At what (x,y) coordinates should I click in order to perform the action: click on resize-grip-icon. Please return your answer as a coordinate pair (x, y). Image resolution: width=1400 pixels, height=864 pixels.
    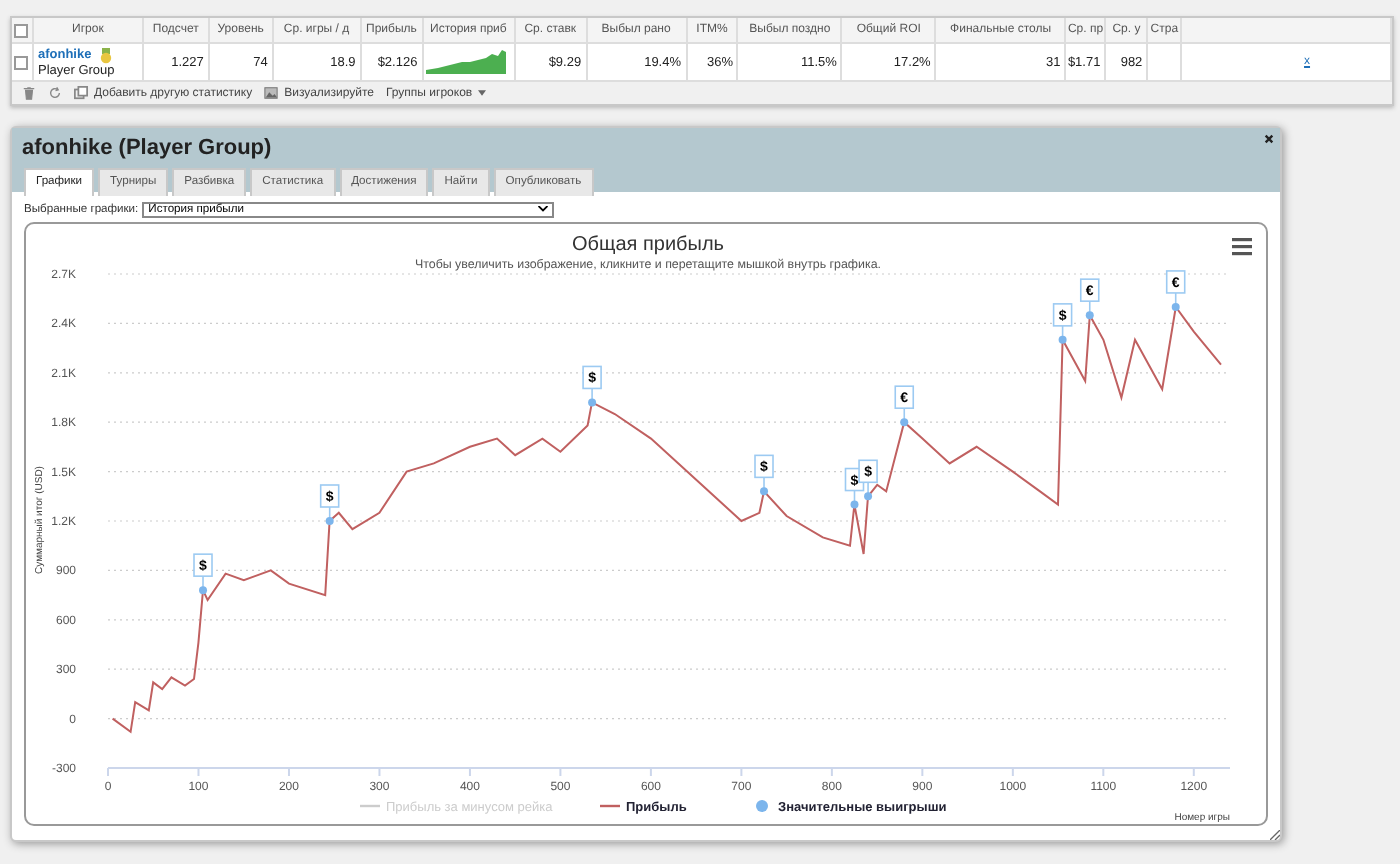
    Looking at the image, I should click on (1275, 835).